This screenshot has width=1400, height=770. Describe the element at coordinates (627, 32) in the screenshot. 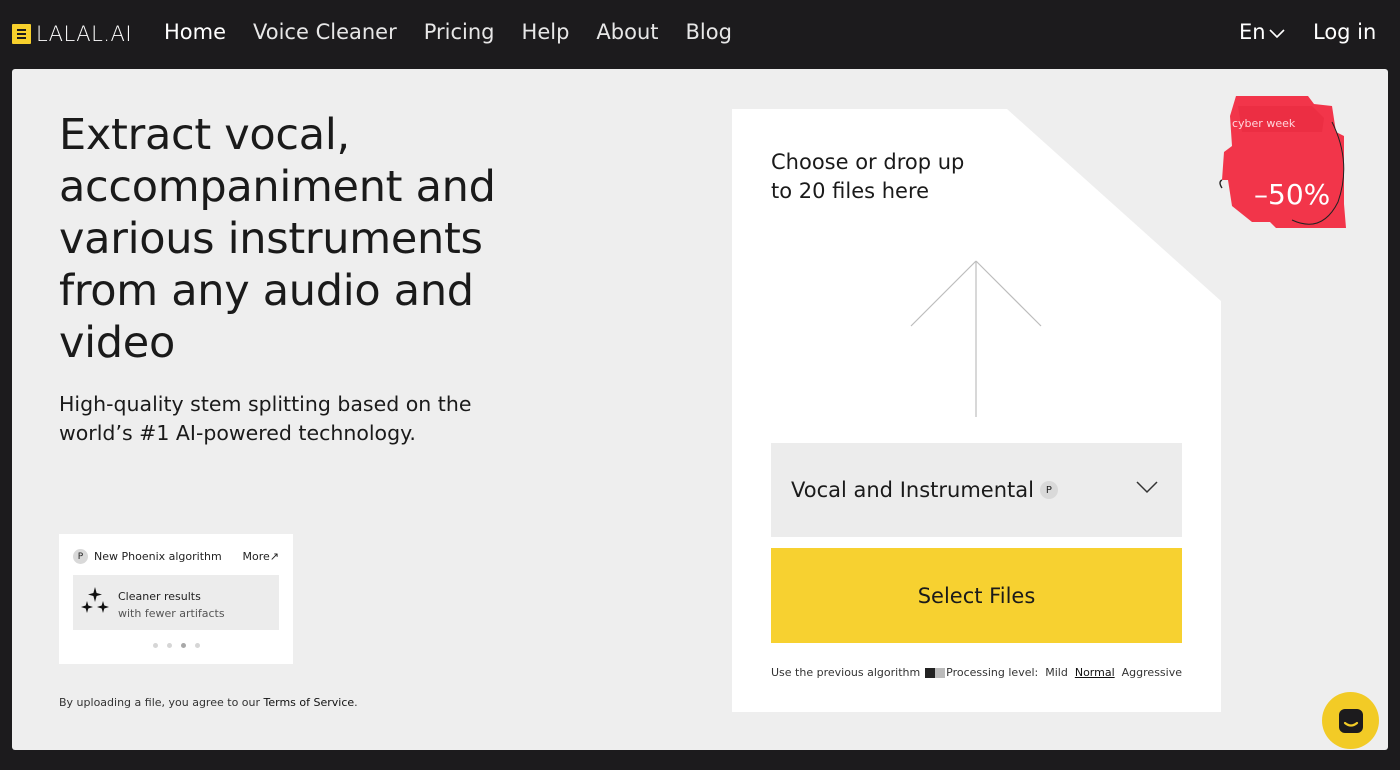

I see `nav-about: About` at that location.